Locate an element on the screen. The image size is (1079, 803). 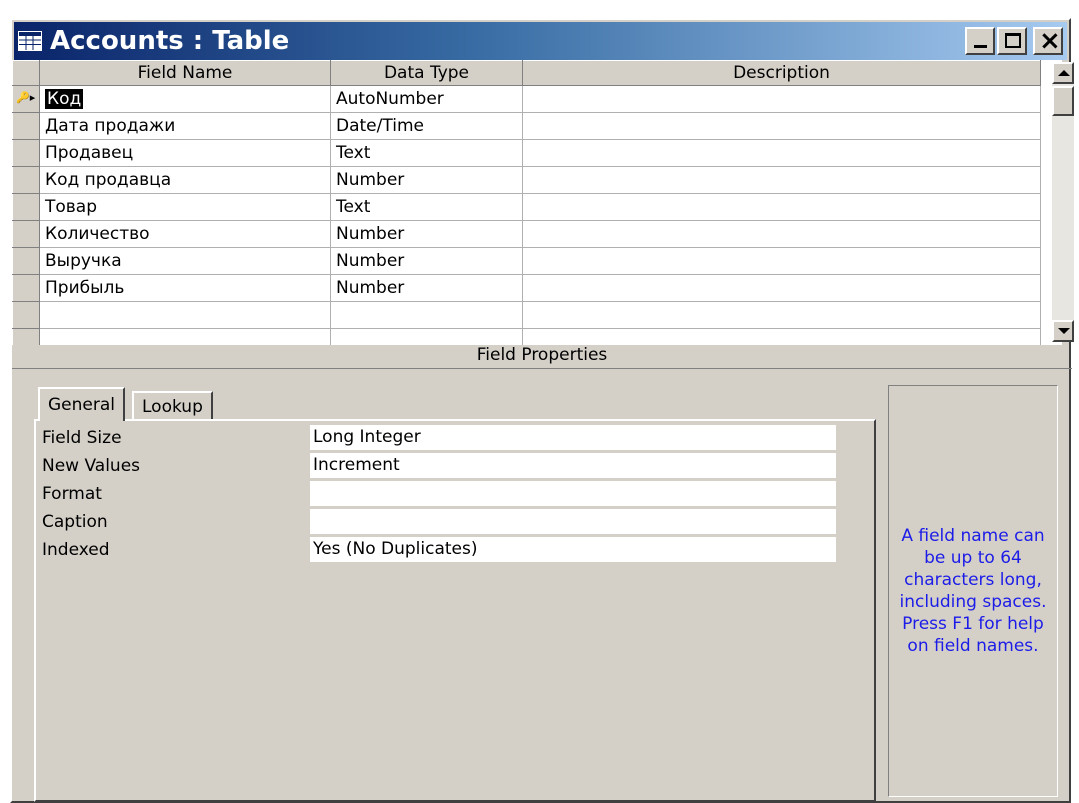
table-row: Количество Number is located at coordinates (526, 234).